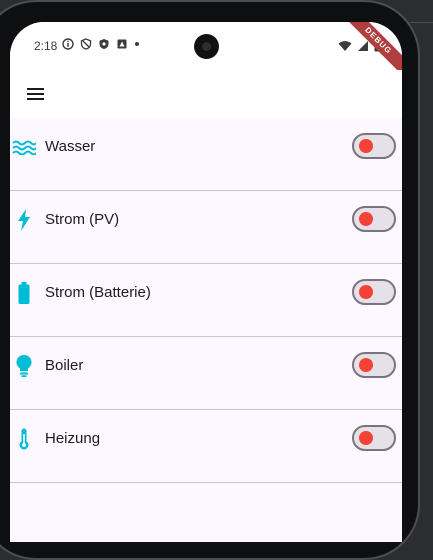 This screenshot has height=560, width=433. I want to click on battery-icon, so click(24, 293).